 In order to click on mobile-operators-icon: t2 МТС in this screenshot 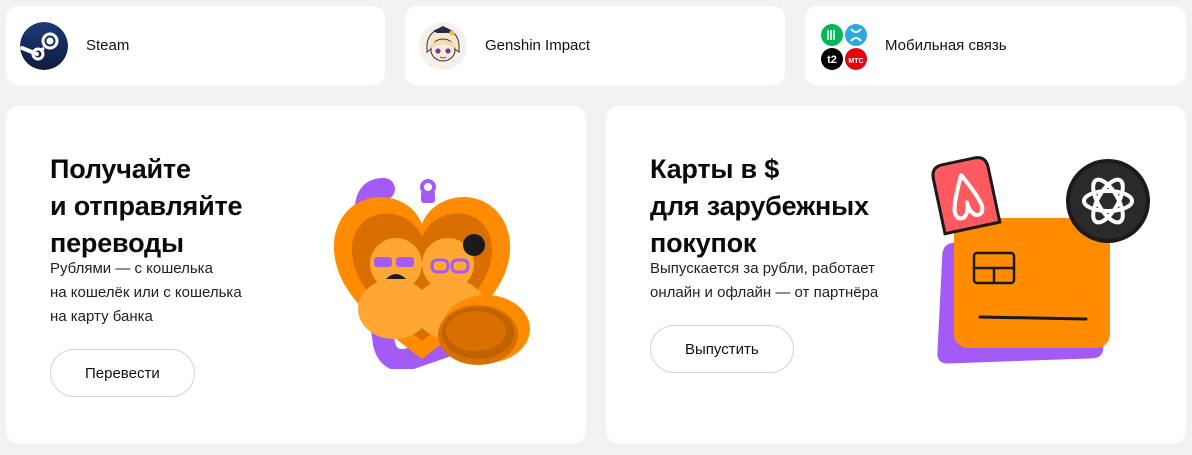, I will do `click(843, 46)`.